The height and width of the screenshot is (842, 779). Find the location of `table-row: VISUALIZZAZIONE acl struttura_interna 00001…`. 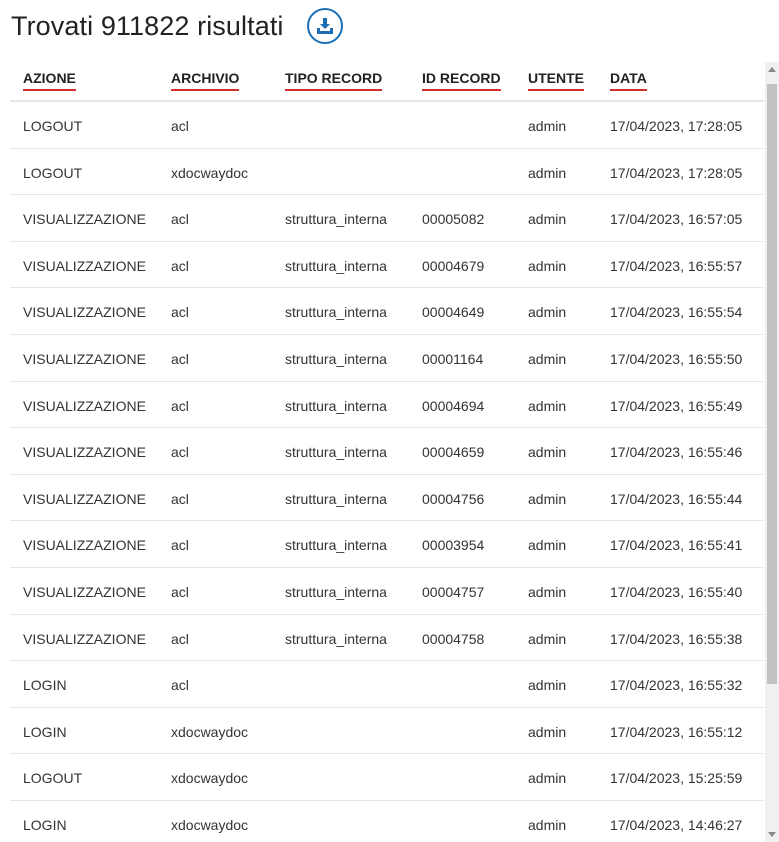

table-row: VISUALIZZAZIONE acl struttura_interna 00001… is located at coordinates (387, 358).